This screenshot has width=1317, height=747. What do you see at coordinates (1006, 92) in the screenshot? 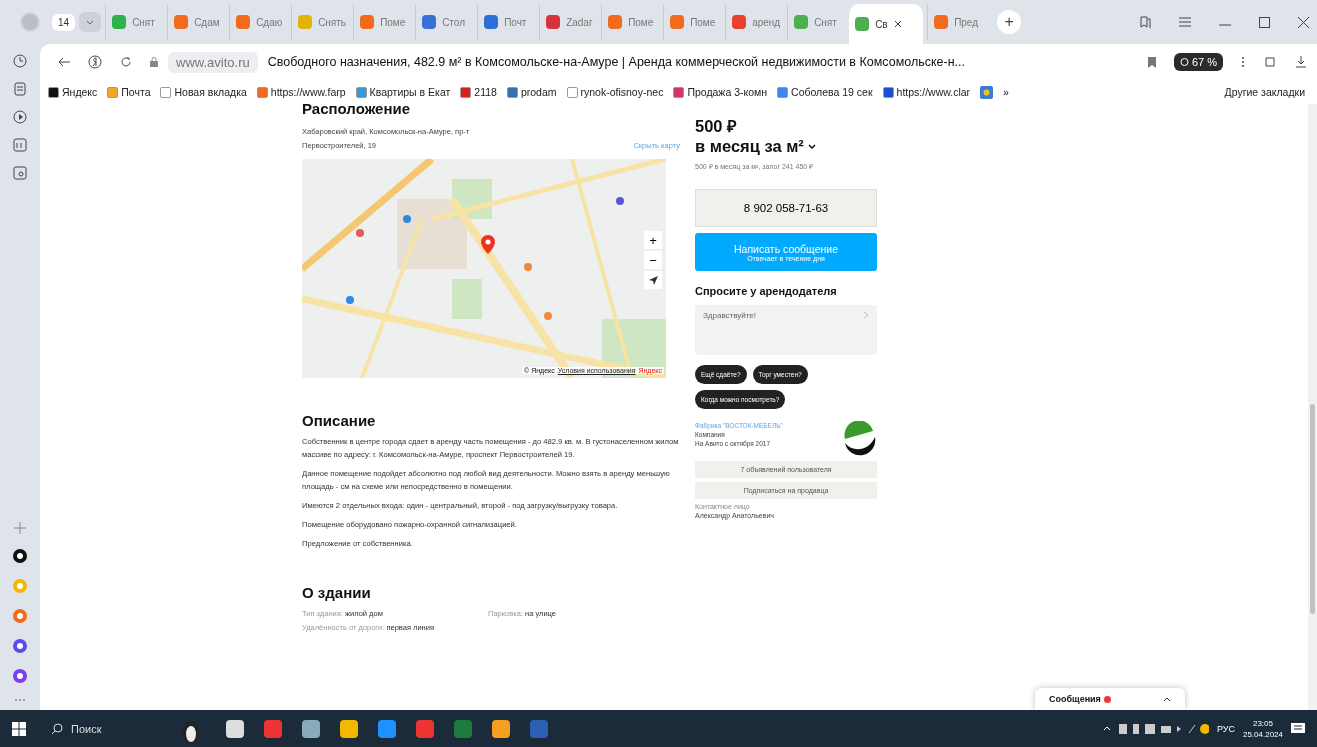
I see `more-bookmarks-button: »` at bounding box center [1006, 92].